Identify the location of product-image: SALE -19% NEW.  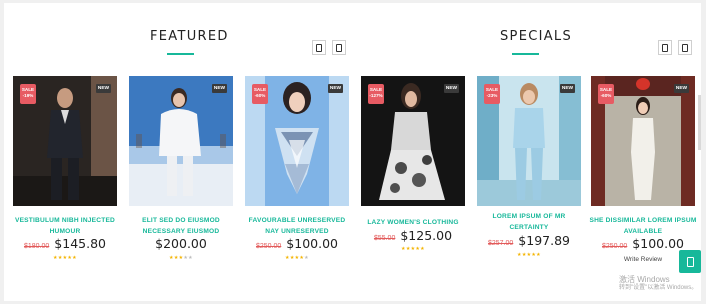
(65, 141).